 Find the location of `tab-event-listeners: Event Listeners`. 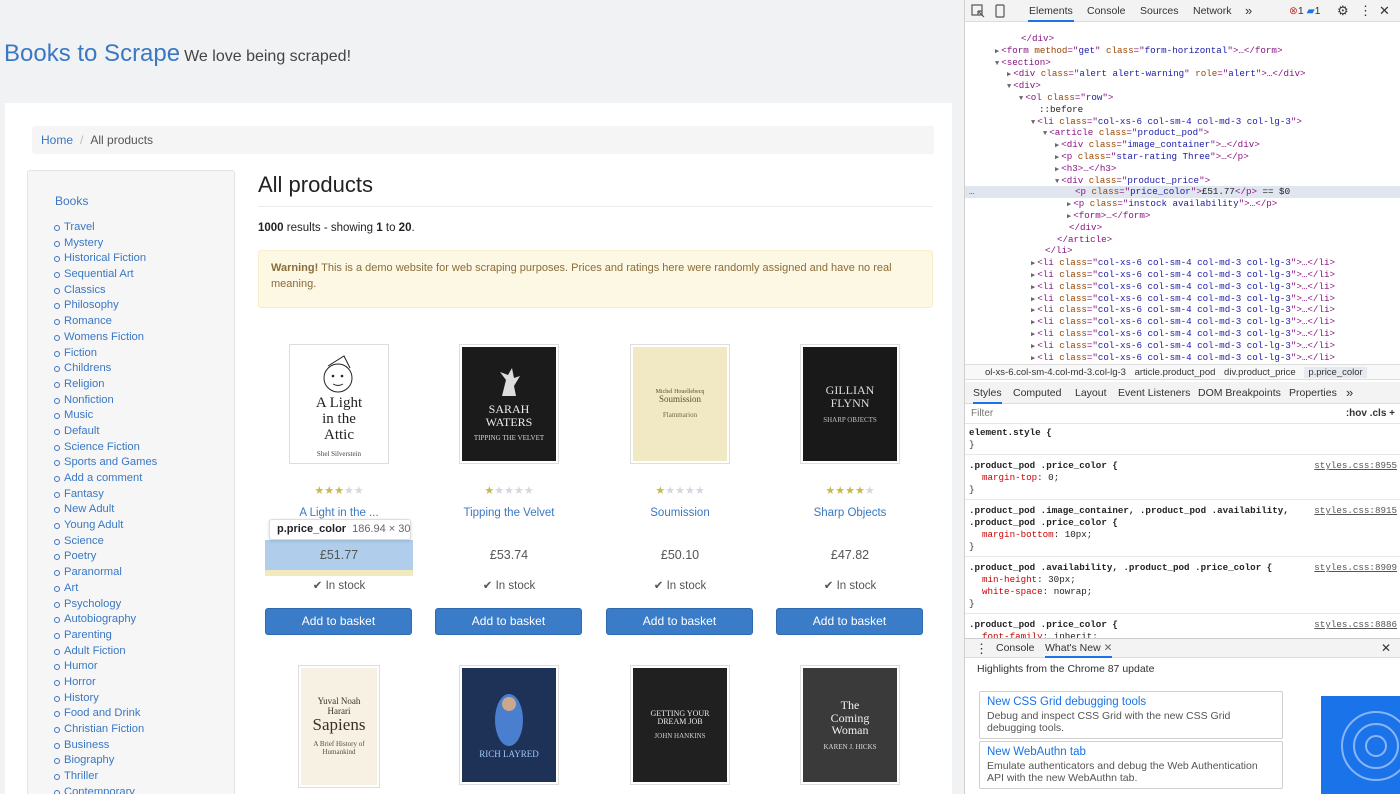

tab-event-listeners: Event Listeners is located at coordinates (1154, 393).